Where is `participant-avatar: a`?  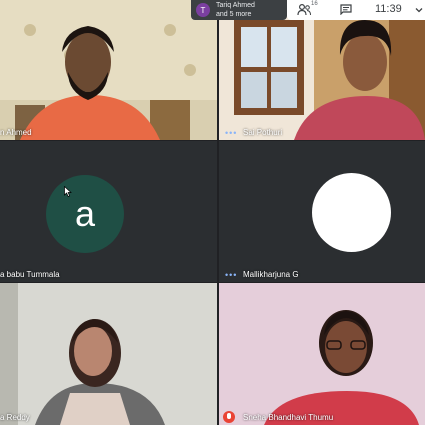 participant-avatar: a is located at coordinates (85, 214).